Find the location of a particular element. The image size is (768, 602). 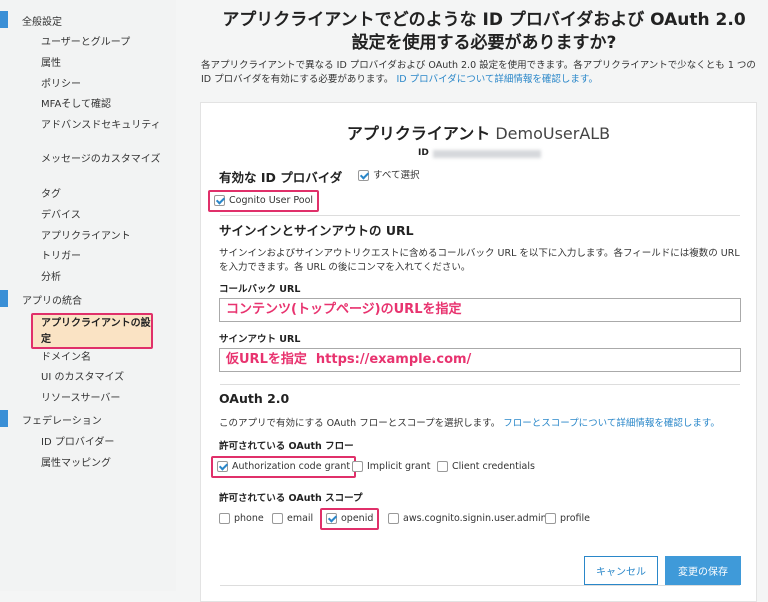

client-name: DemoUserALB is located at coordinates (553, 133).